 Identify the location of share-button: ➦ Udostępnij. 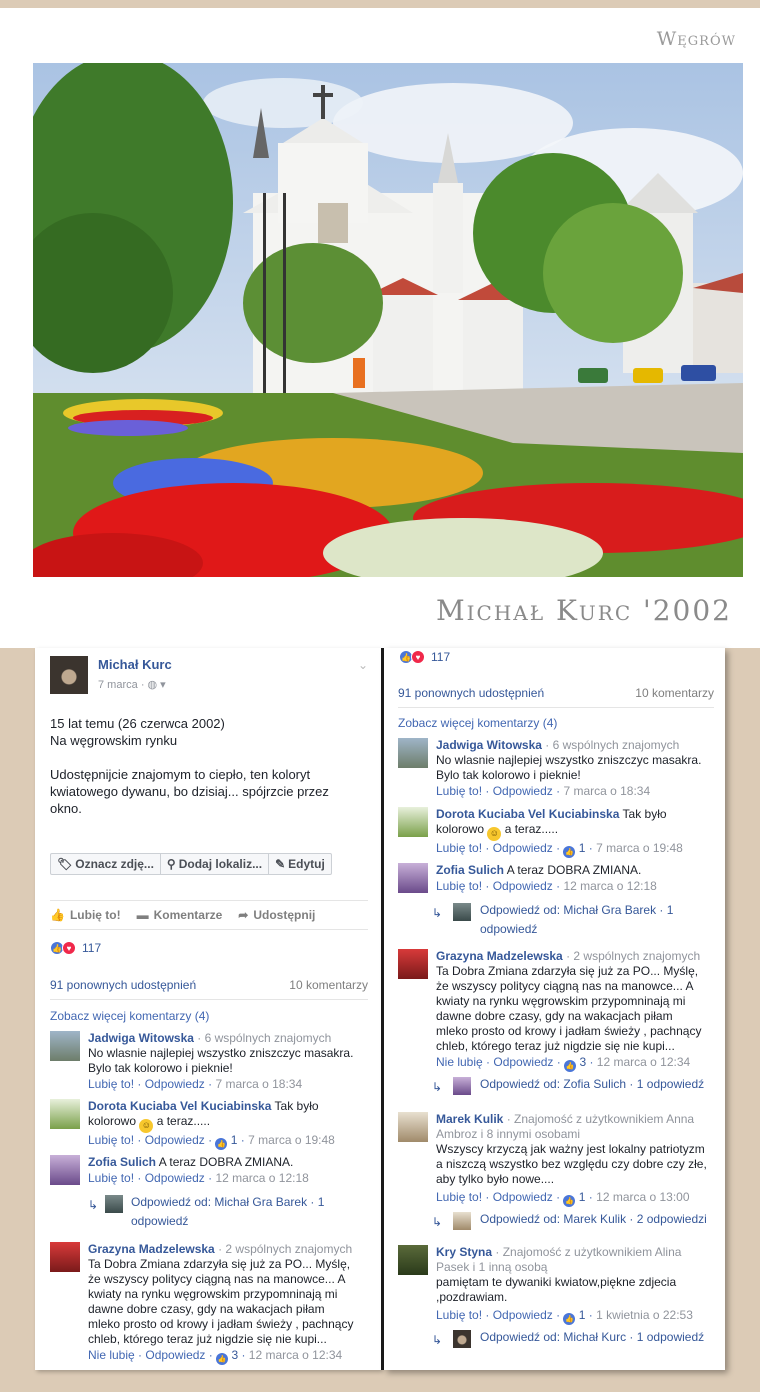
(276, 915).